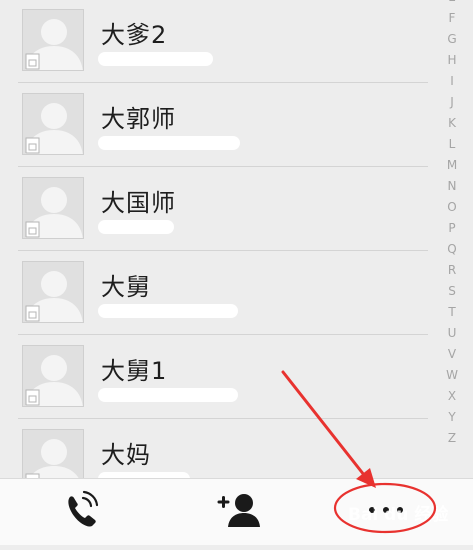 The width and height of the screenshot is (473, 550). I want to click on index-letter: O, so click(452, 207).